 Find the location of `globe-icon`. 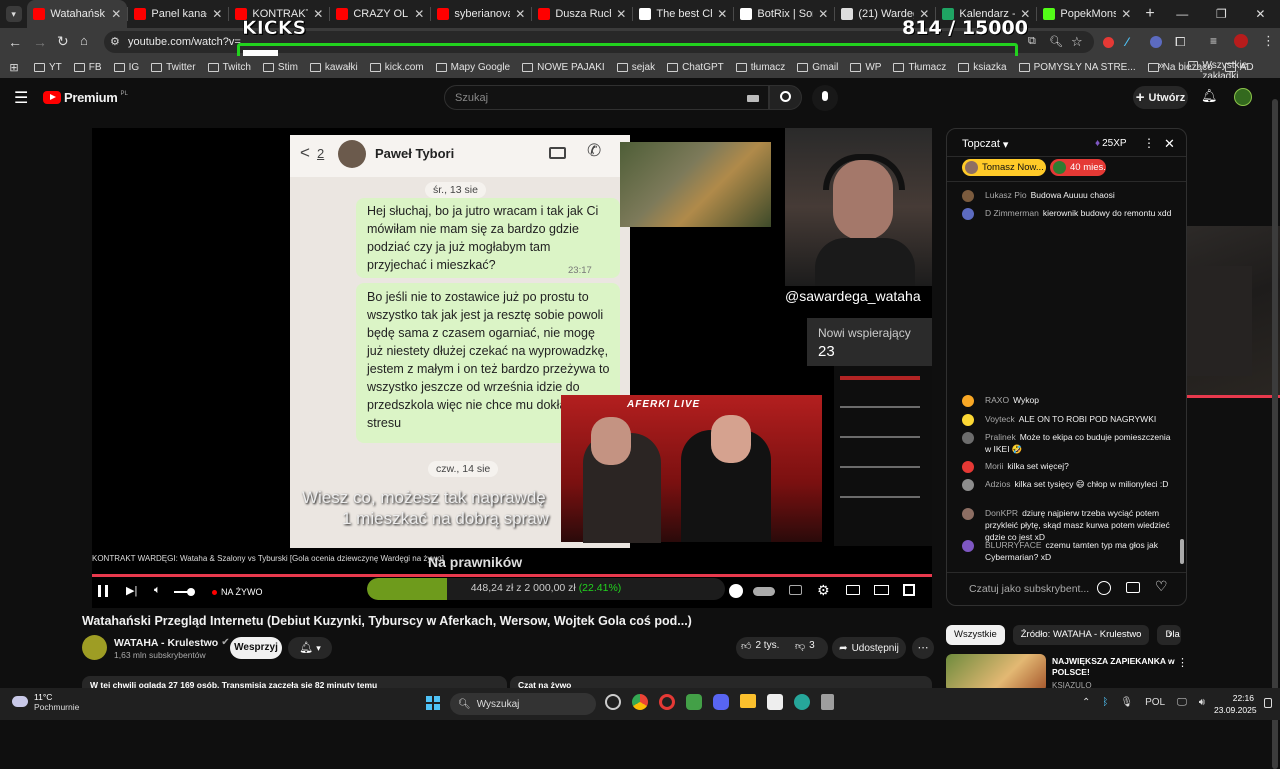

globe-icon is located at coordinates (802, 702).